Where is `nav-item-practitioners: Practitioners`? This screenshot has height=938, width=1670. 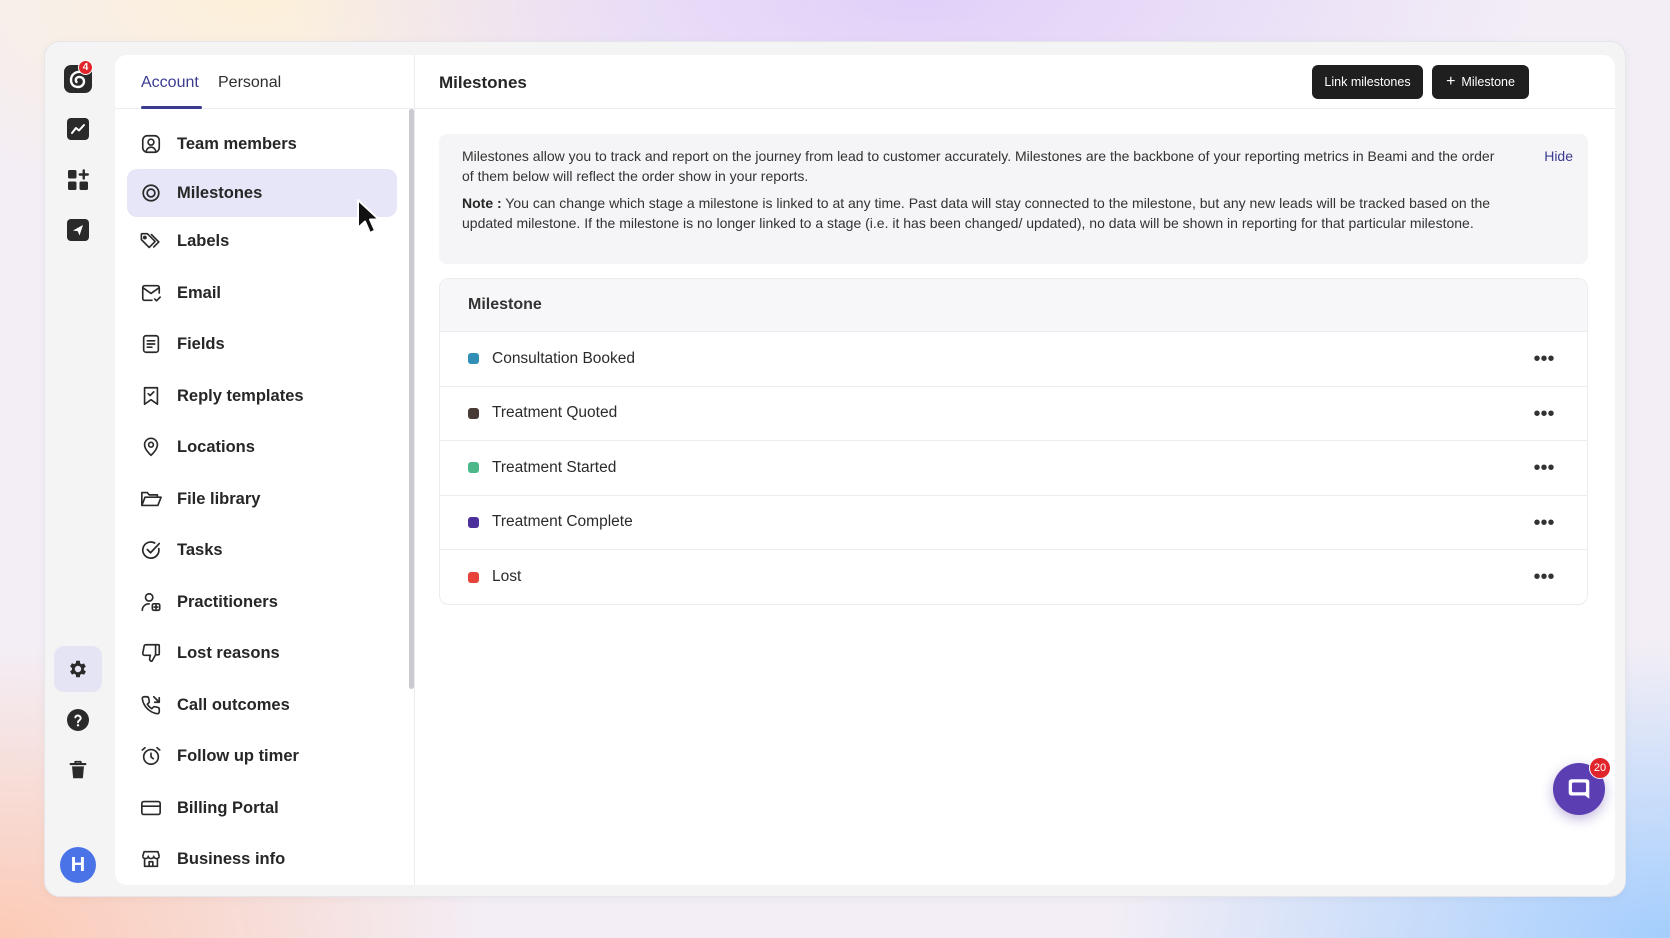
nav-item-practitioners: Practitioners is located at coordinates (262, 602).